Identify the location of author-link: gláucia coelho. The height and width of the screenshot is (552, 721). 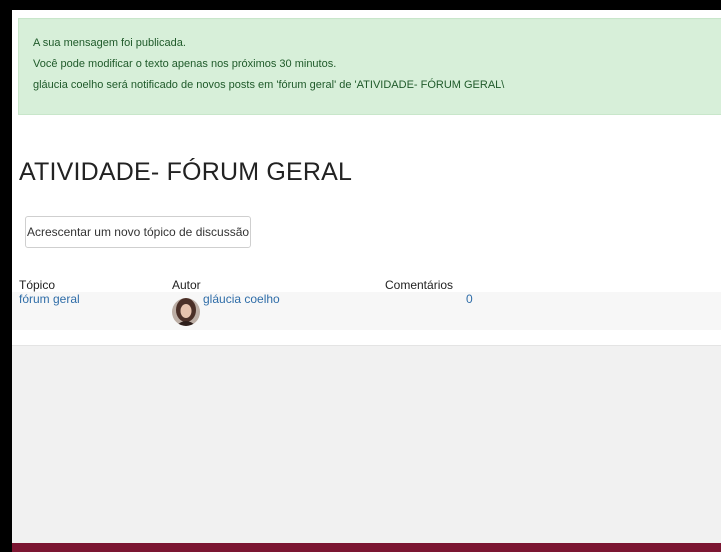
(241, 299).